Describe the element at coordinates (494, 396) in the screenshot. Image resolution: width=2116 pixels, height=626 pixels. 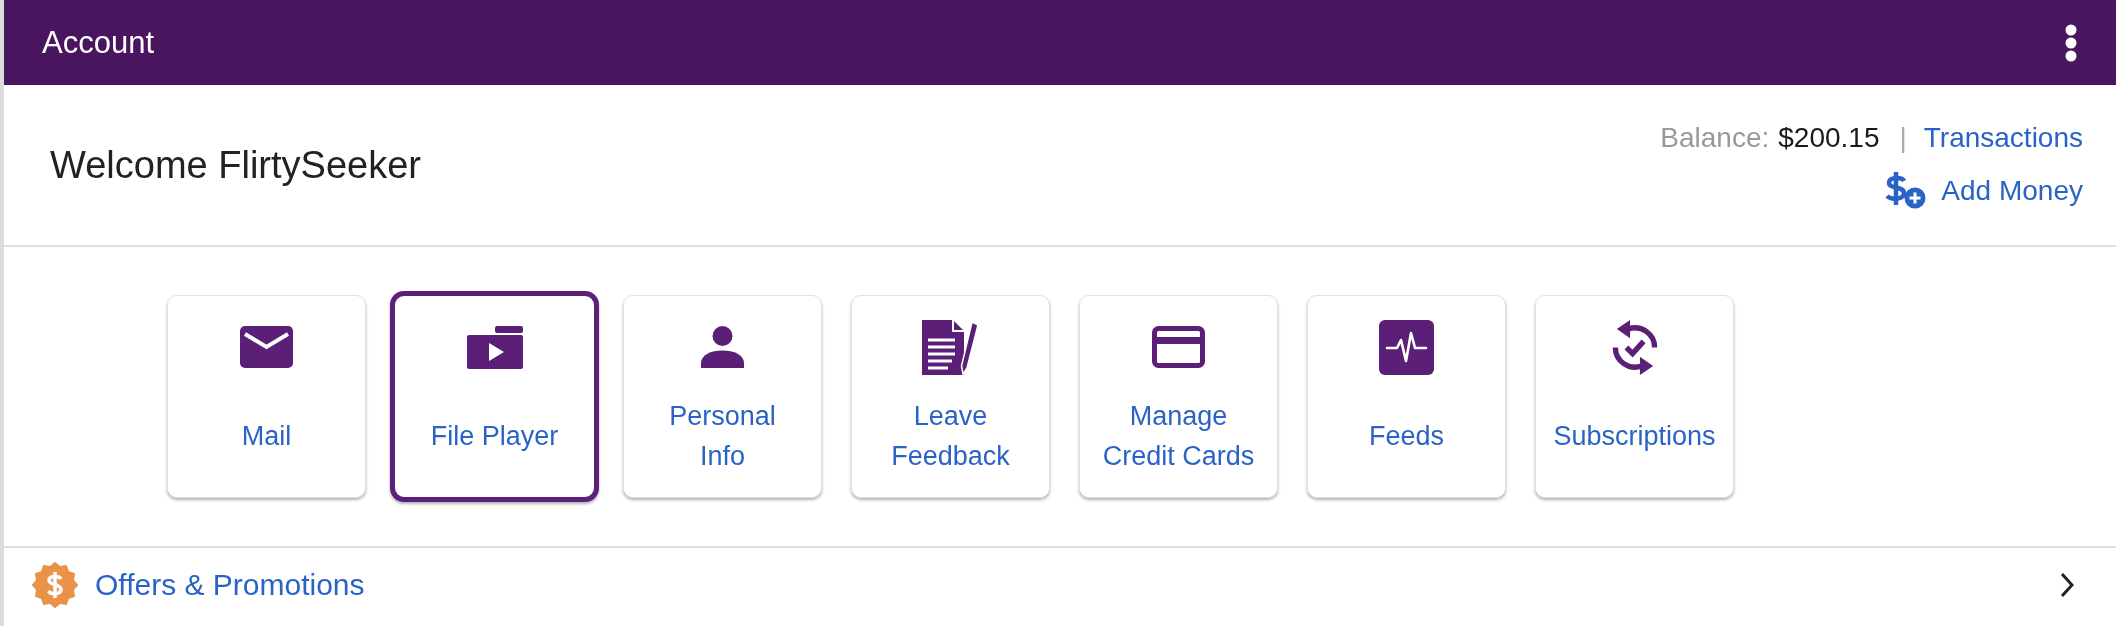
I see `shortcut-tile: File Player` at that location.